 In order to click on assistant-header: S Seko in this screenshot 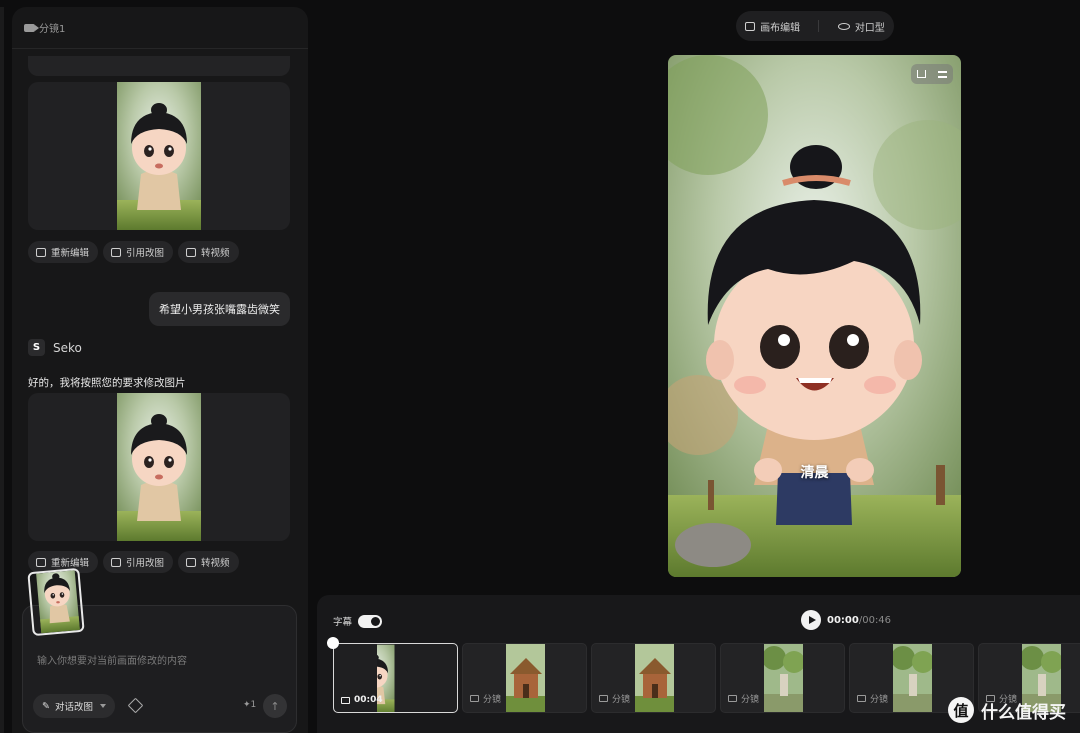, I will do `click(55, 347)`.